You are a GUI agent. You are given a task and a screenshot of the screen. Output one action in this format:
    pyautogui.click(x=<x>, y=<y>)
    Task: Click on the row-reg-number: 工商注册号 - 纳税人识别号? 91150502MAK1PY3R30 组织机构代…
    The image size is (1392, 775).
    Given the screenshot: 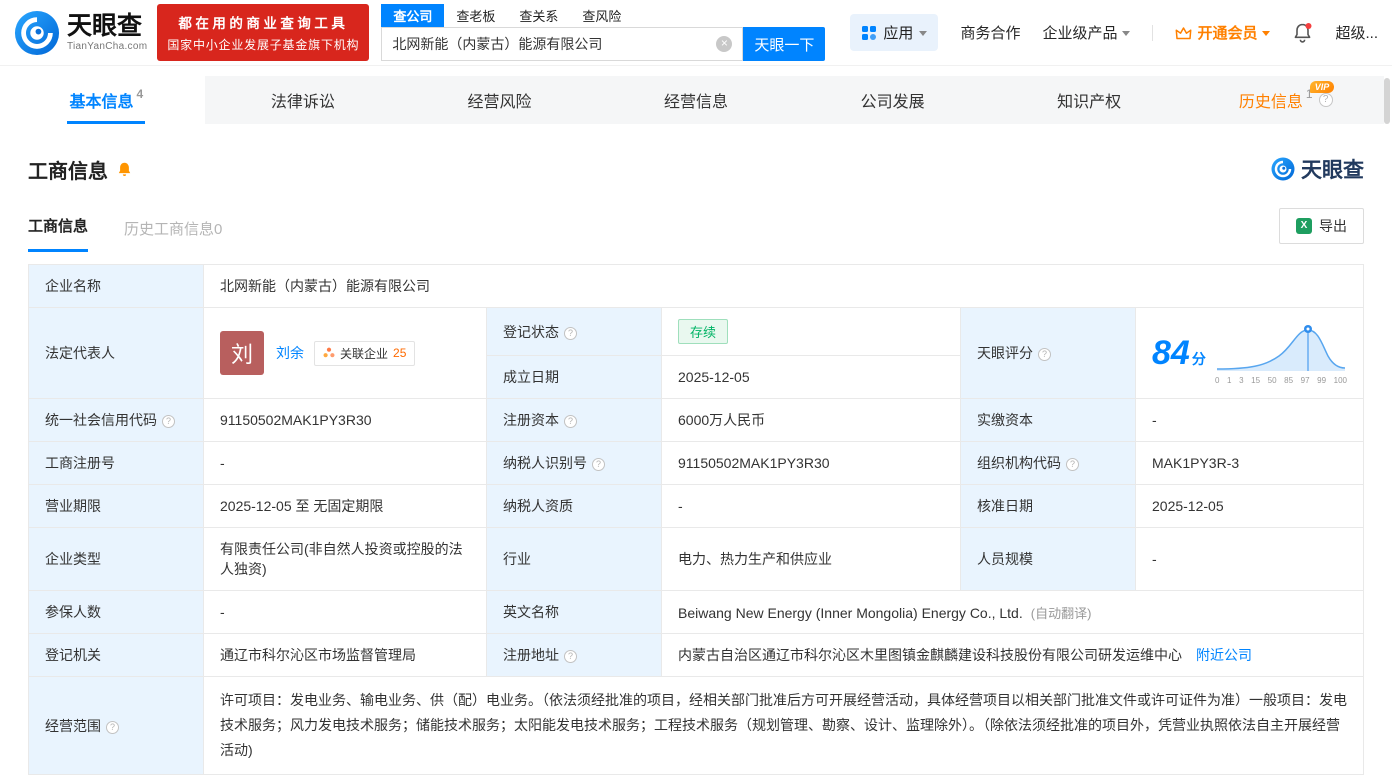 What is the action you would take?
    pyautogui.click(x=696, y=463)
    